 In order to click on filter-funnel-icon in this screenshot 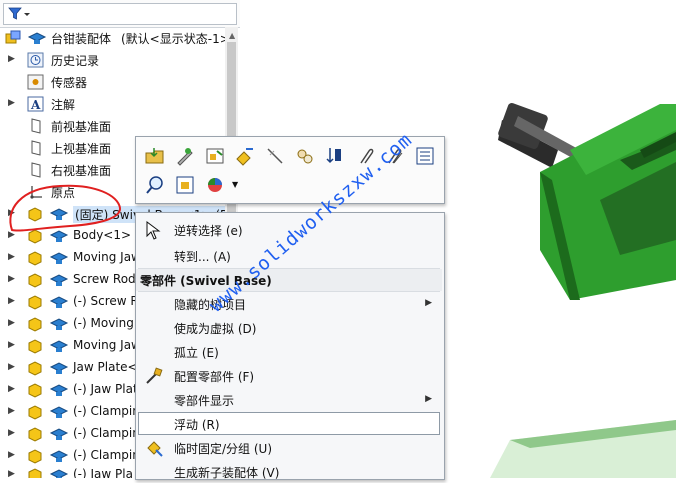, I will do `click(19, 14)`.